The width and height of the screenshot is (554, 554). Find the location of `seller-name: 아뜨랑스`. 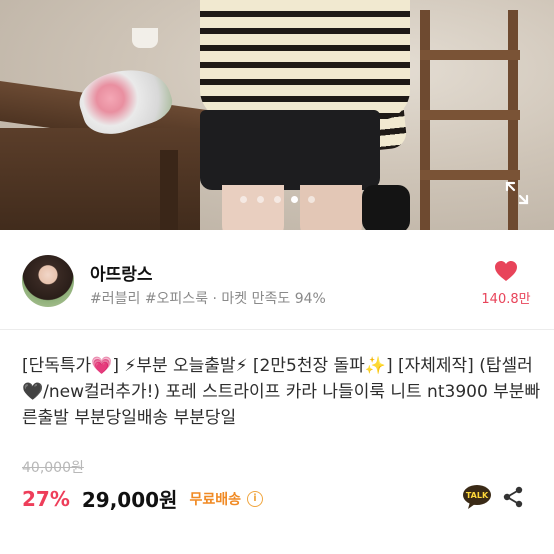

seller-name: 아뜨랑스 is located at coordinates (121, 272).